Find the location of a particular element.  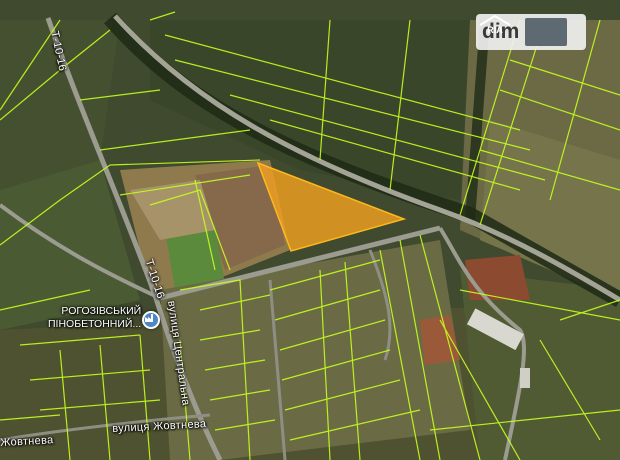

brand-mark-text: RIA is located at coordinates (495, 30).